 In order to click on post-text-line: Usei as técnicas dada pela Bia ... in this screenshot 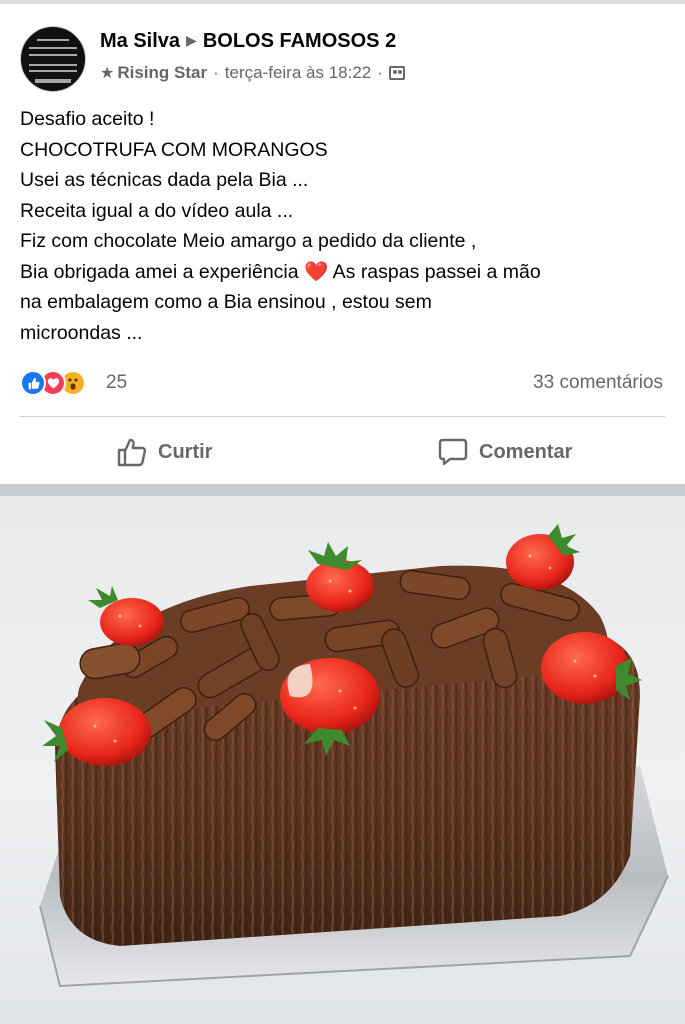, I will do `click(164, 180)`.